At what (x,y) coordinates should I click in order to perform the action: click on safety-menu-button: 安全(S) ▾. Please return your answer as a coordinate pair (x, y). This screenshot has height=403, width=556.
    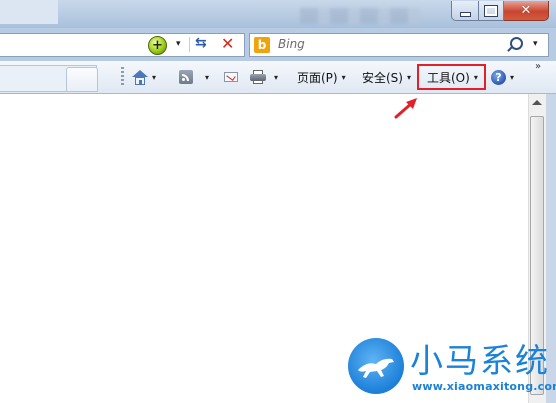
    Looking at the image, I should click on (386, 77).